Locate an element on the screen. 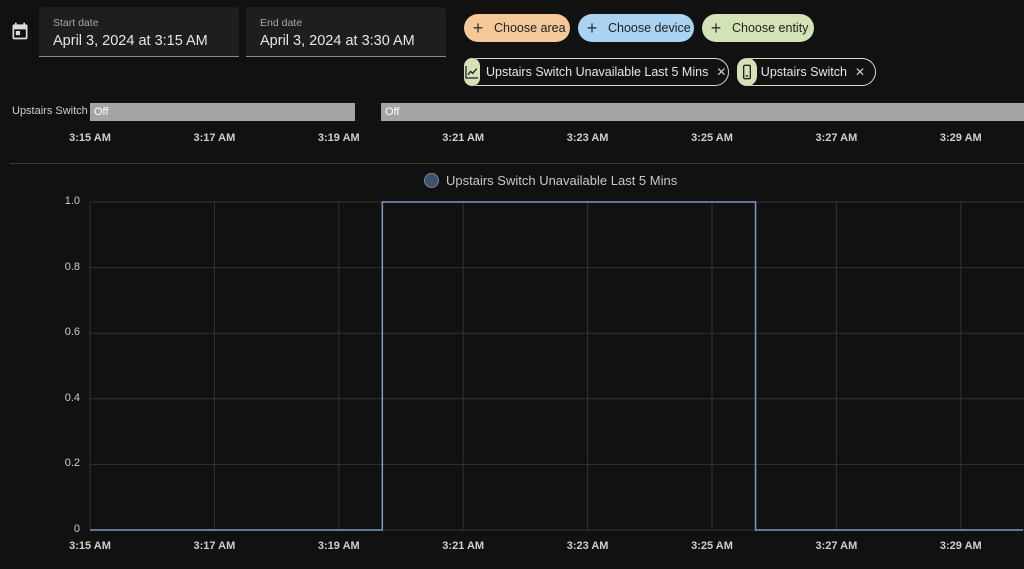  x-tick-label: 3:23 AM is located at coordinates (587, 546).